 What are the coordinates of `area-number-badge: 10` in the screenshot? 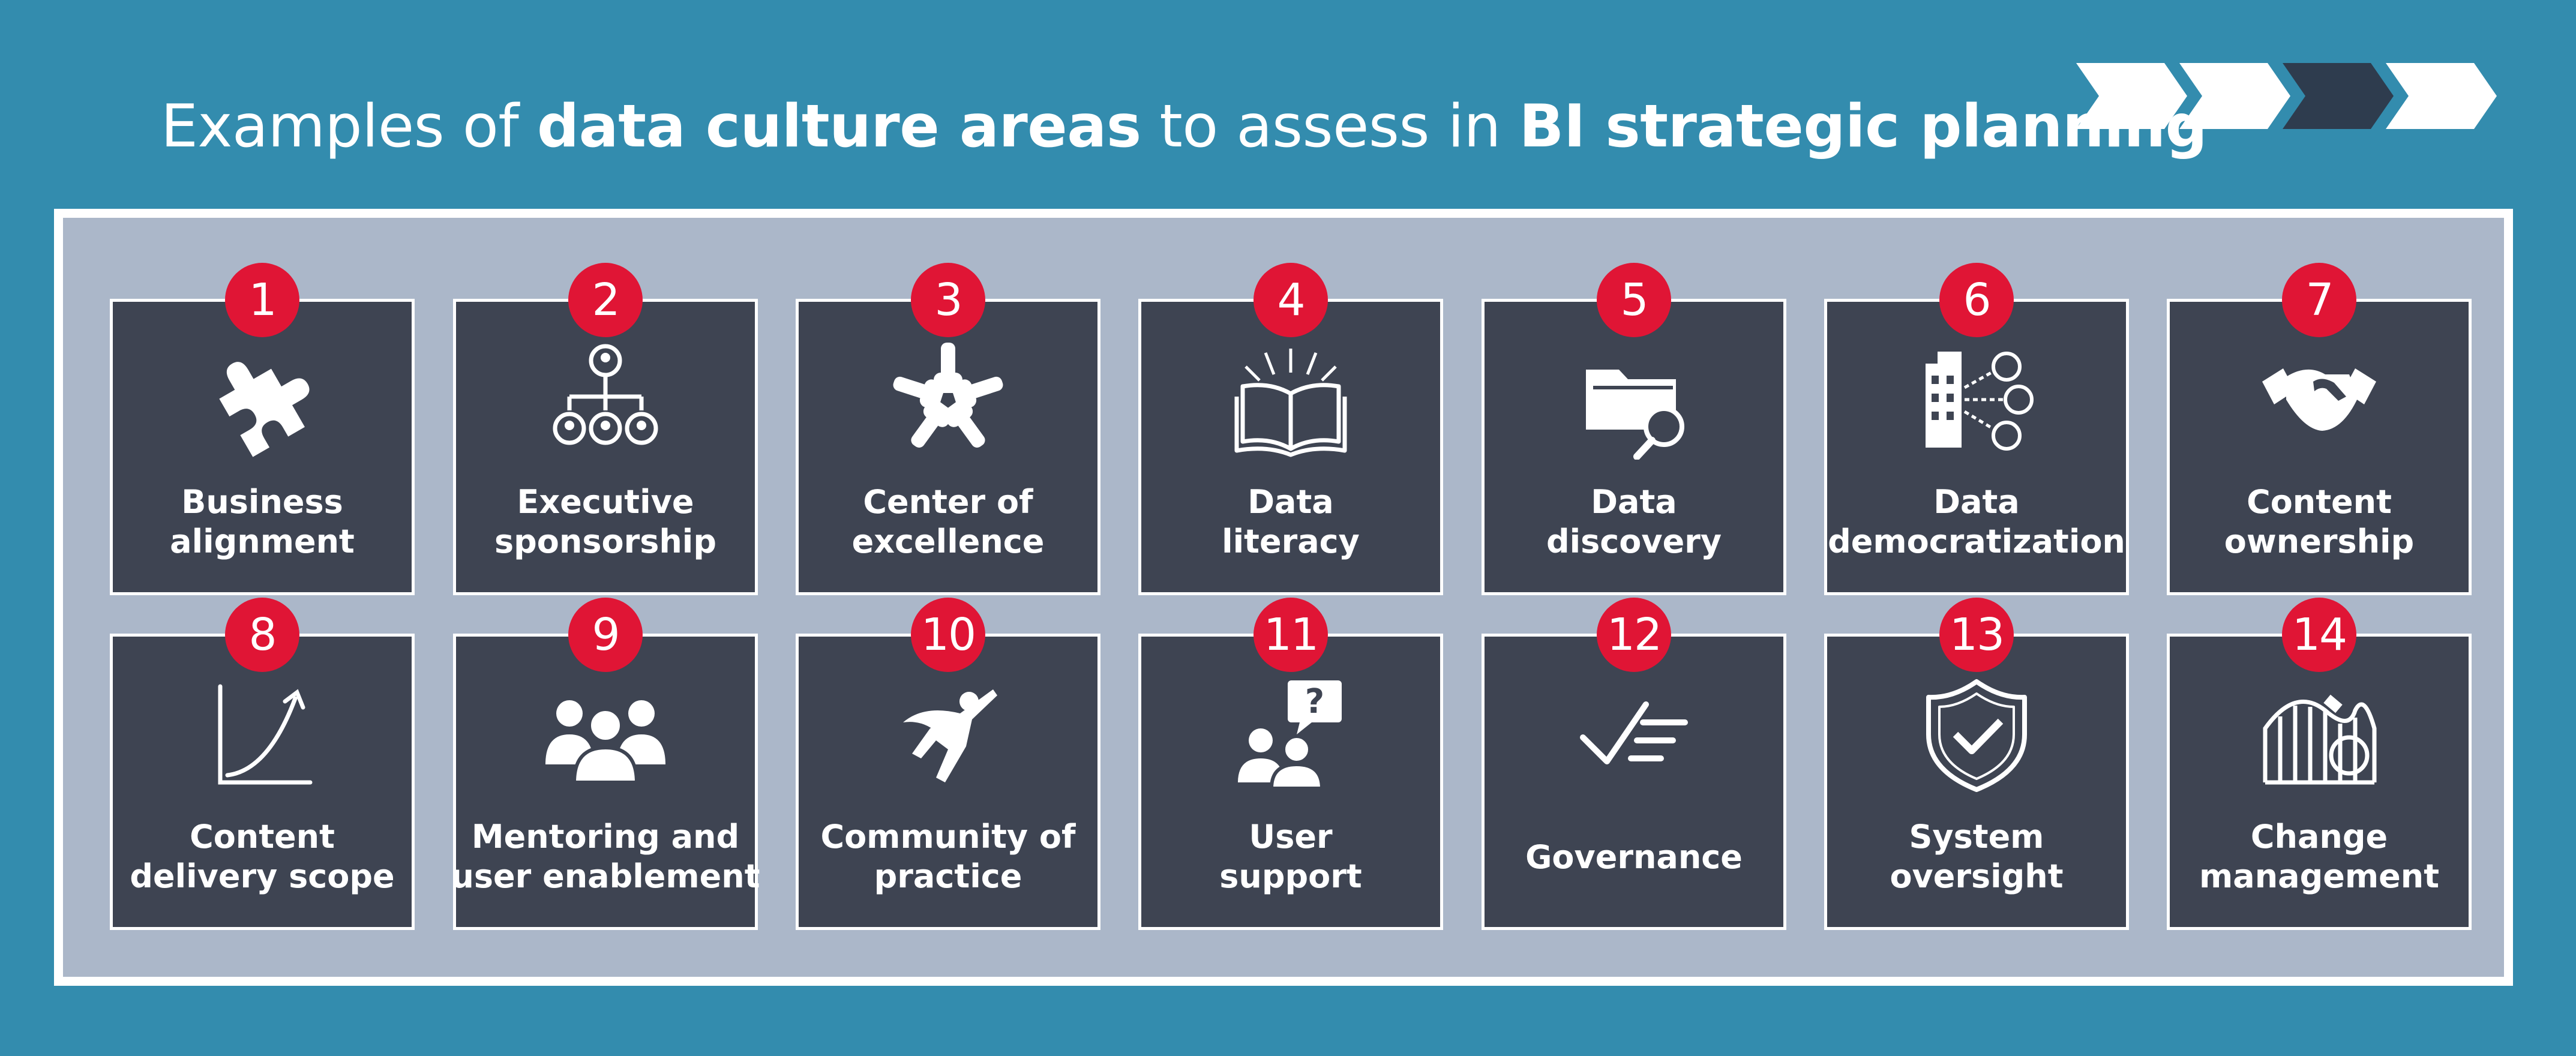 It's located at (948, 635).